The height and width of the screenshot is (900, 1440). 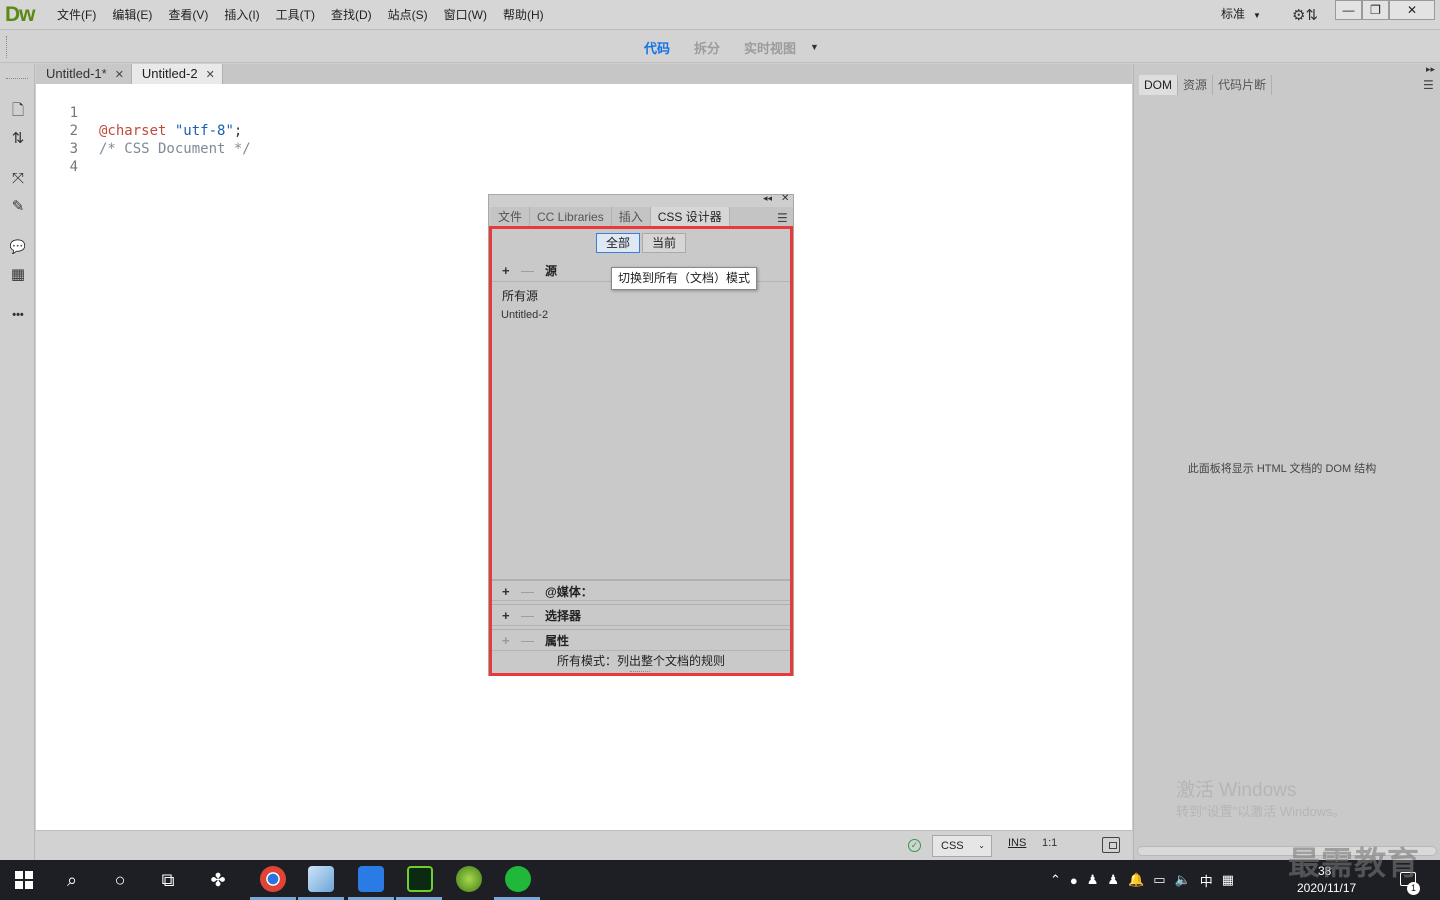 I want to click on workspace-select: 标准 ▼, so click(x=1241, y=14).